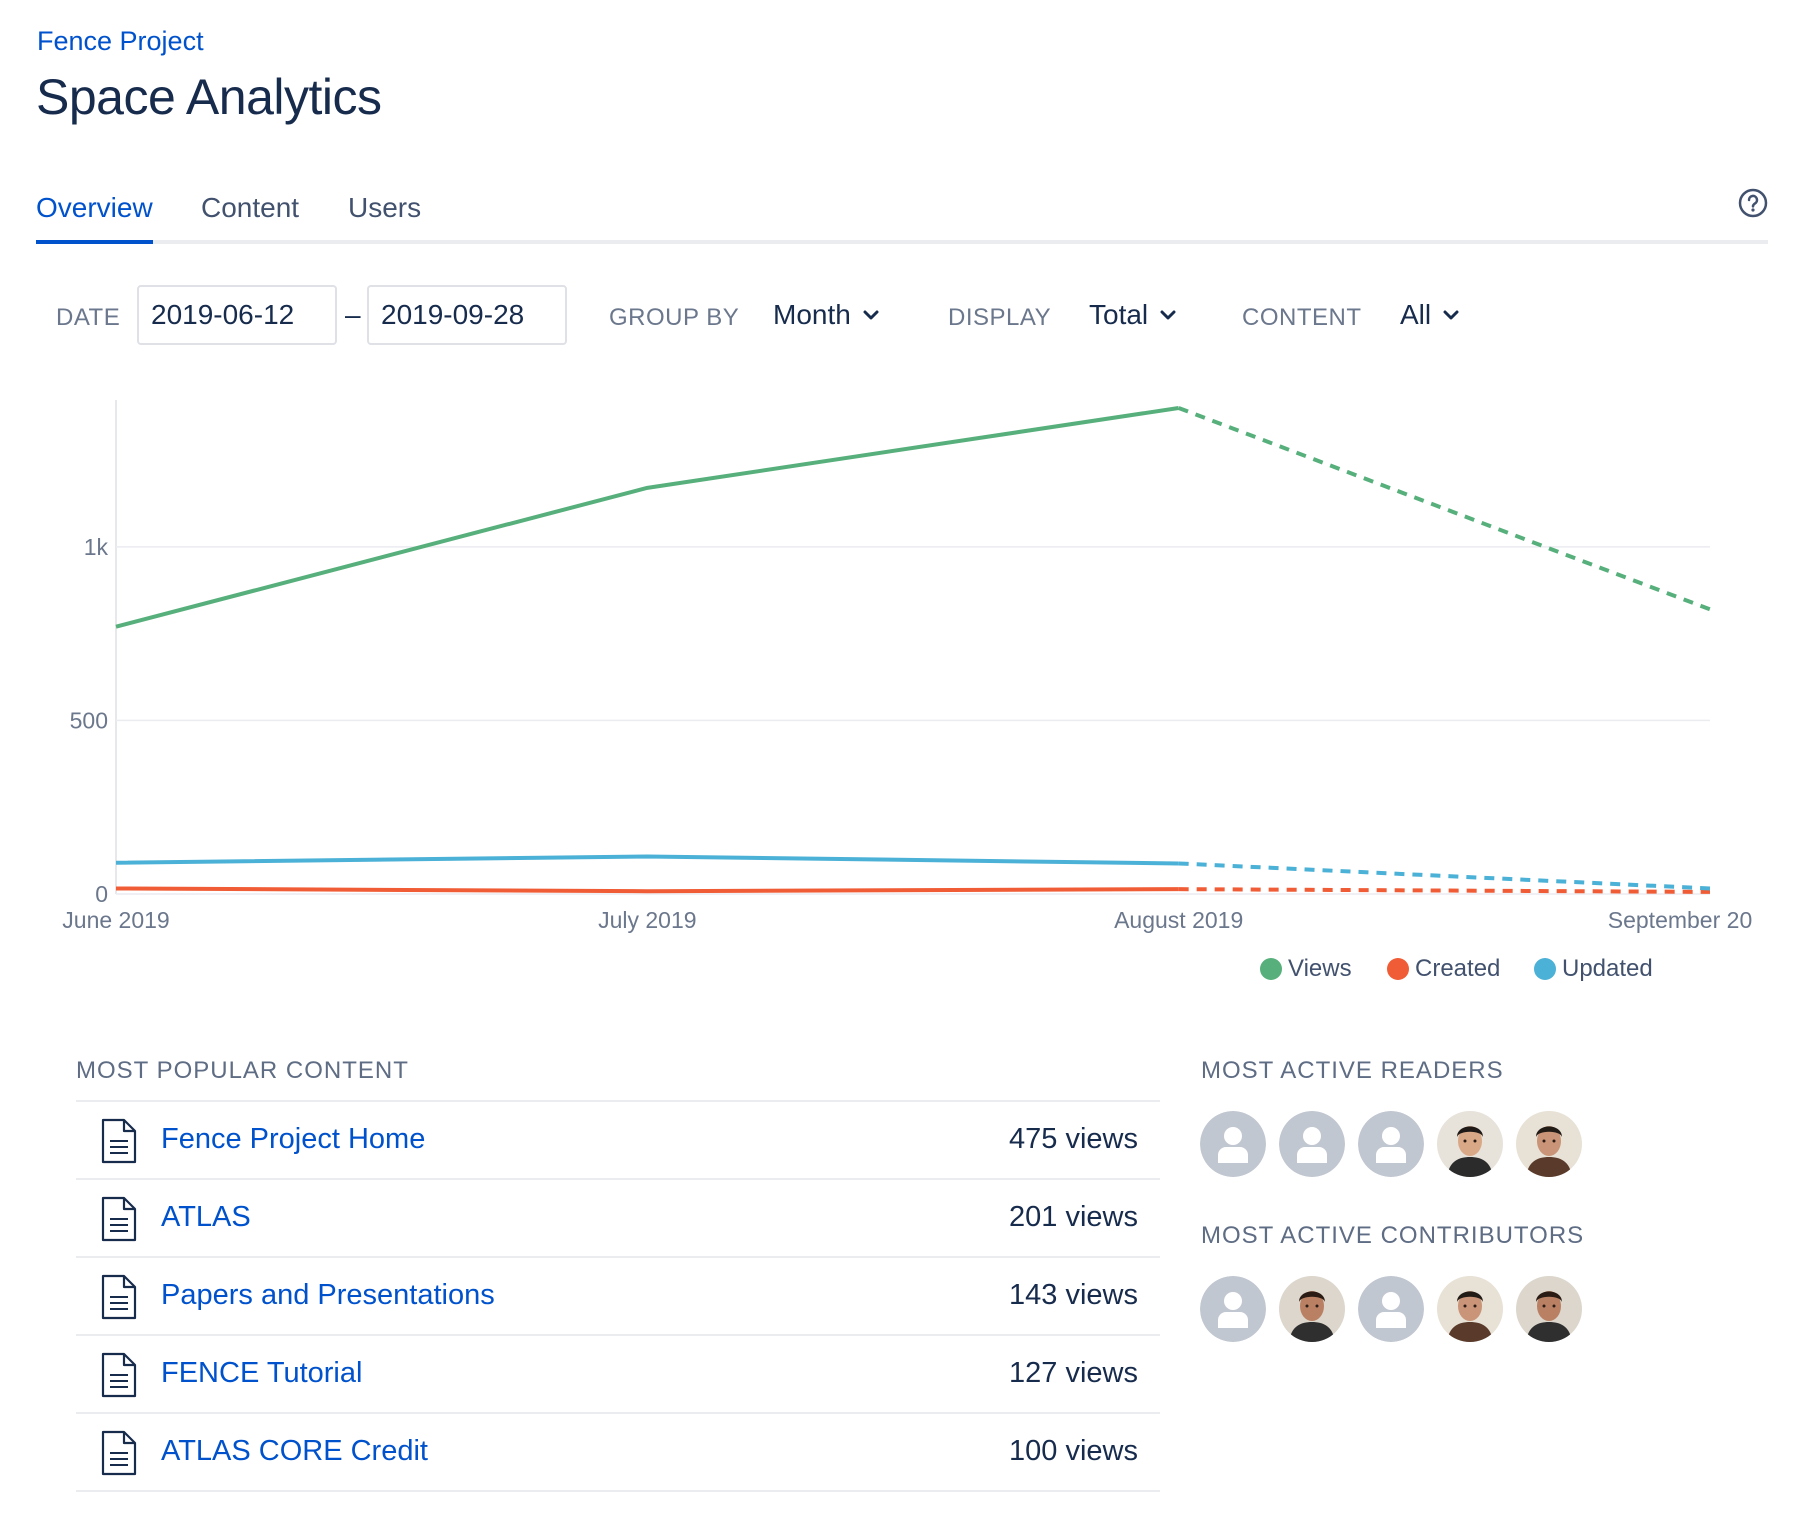 Image resolution: width=1802 pixels, height=1522 pixels. Describe the element at coordinates (1352, 1070) in the screenshot. I see `active-readers-title: MOST ACTIVE READERS` at that location.